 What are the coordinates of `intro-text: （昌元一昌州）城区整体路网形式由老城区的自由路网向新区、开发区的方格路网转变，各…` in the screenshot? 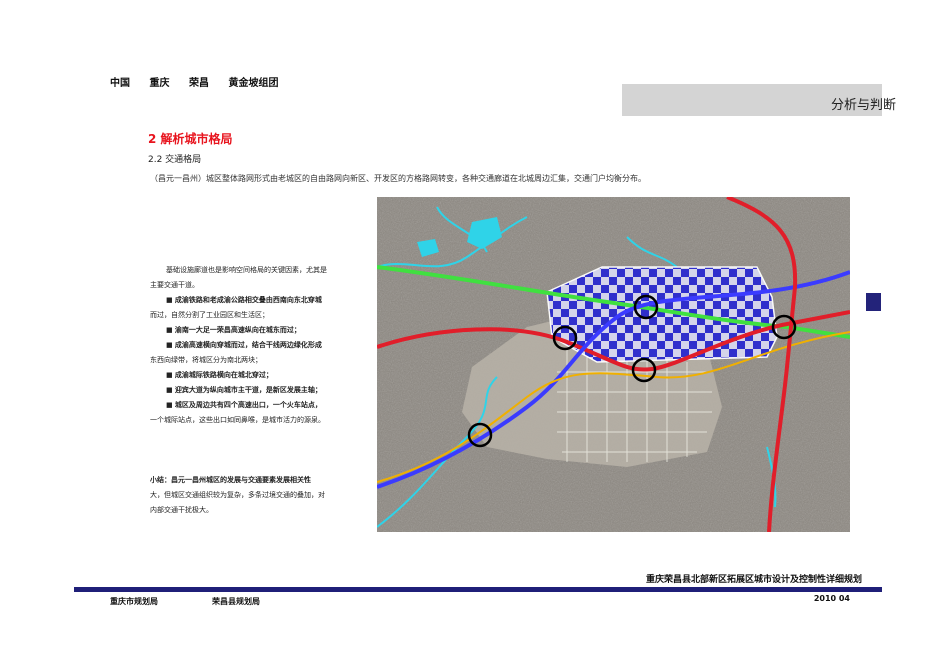 It's located at (398, 178).